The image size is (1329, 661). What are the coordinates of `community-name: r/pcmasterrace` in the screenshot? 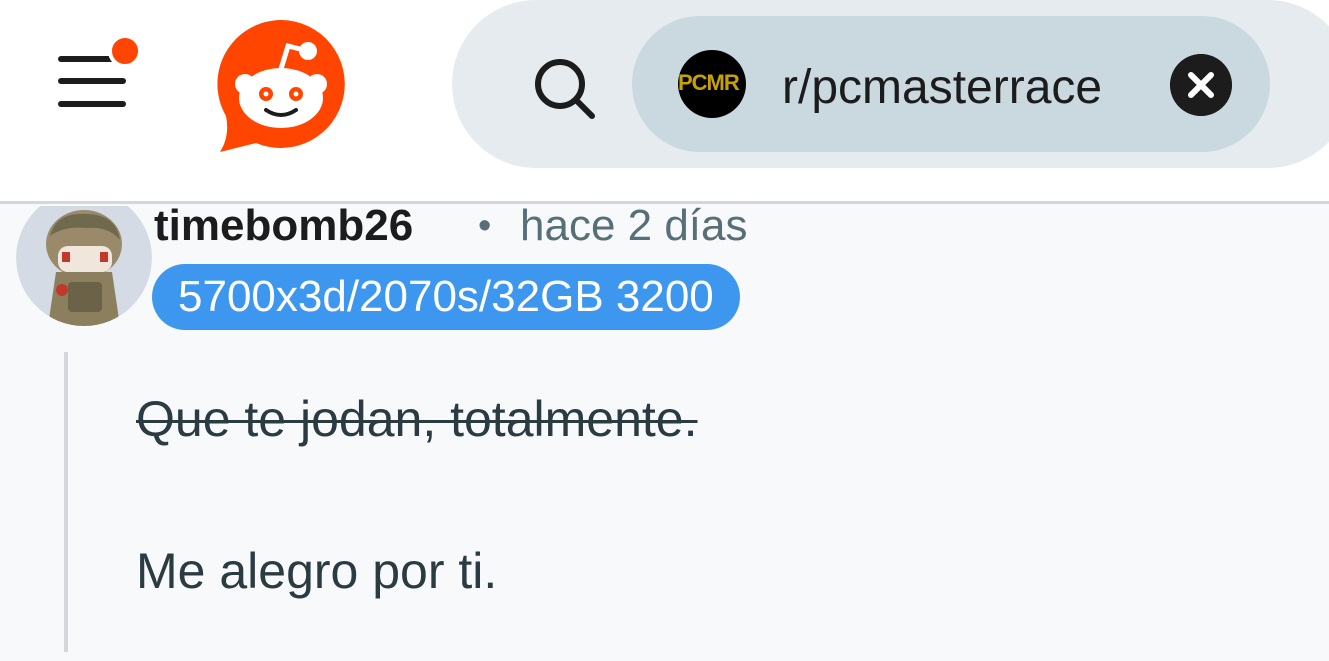 It's located at (942, 87).